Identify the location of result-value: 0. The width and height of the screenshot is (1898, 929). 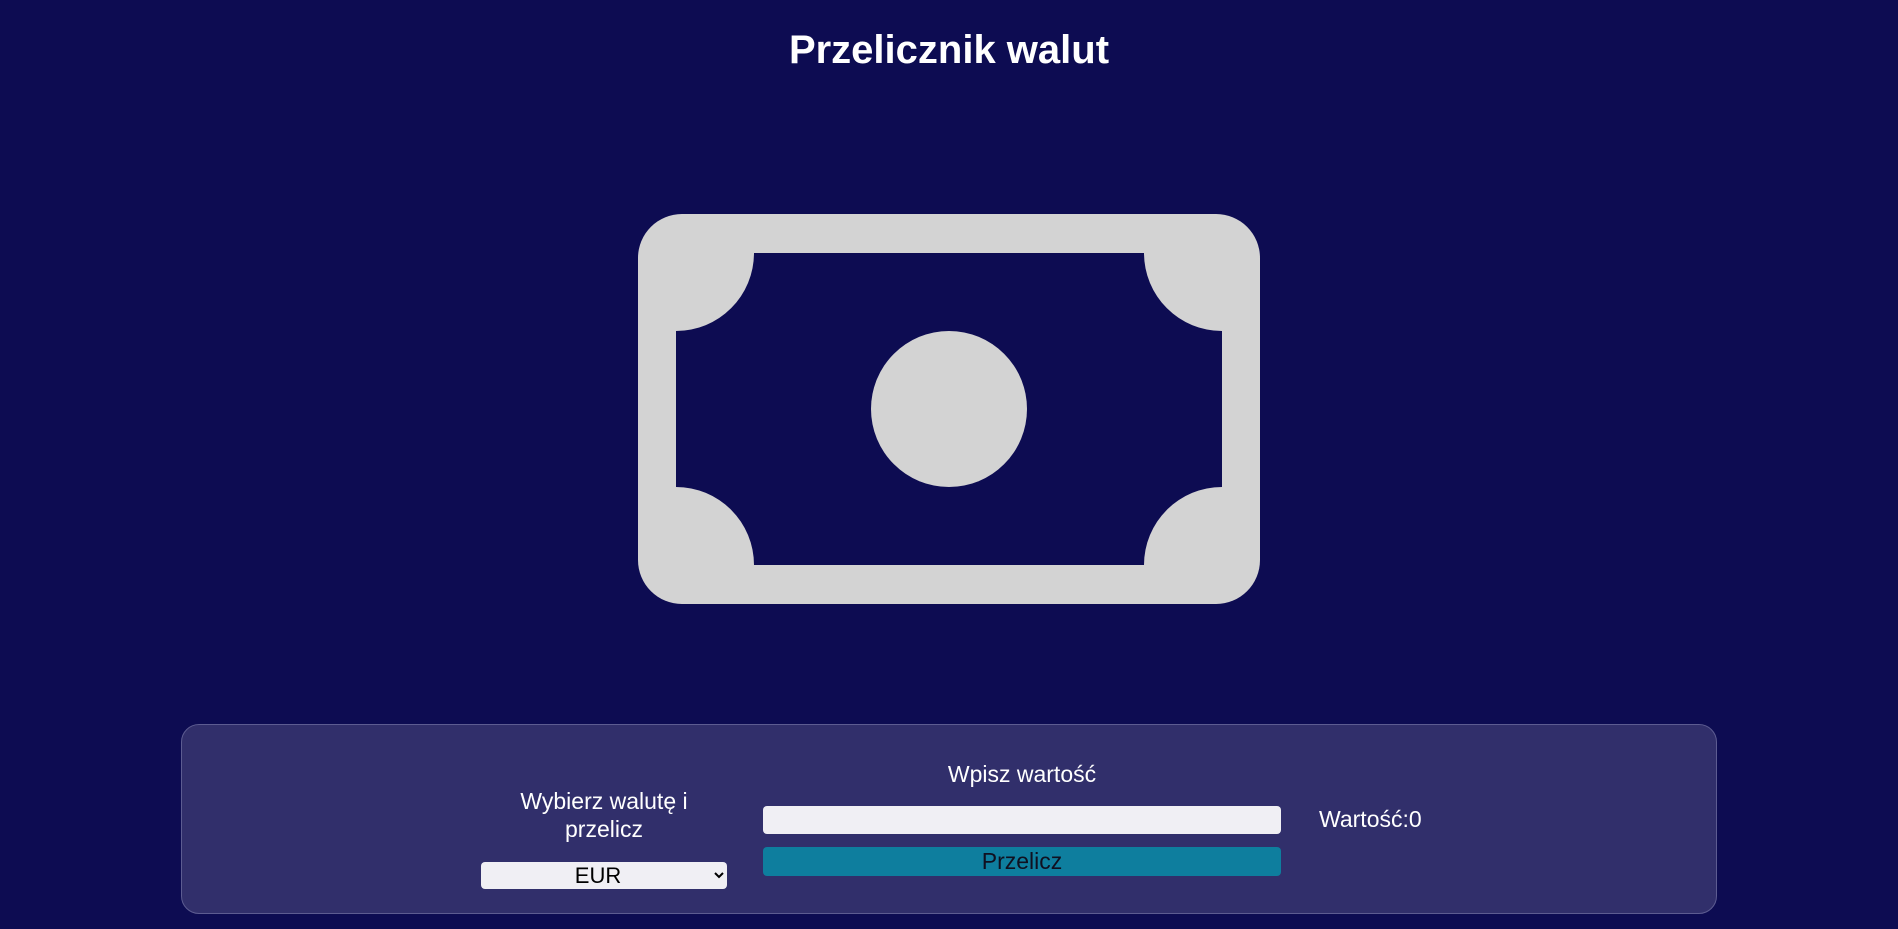
(1415, 819).